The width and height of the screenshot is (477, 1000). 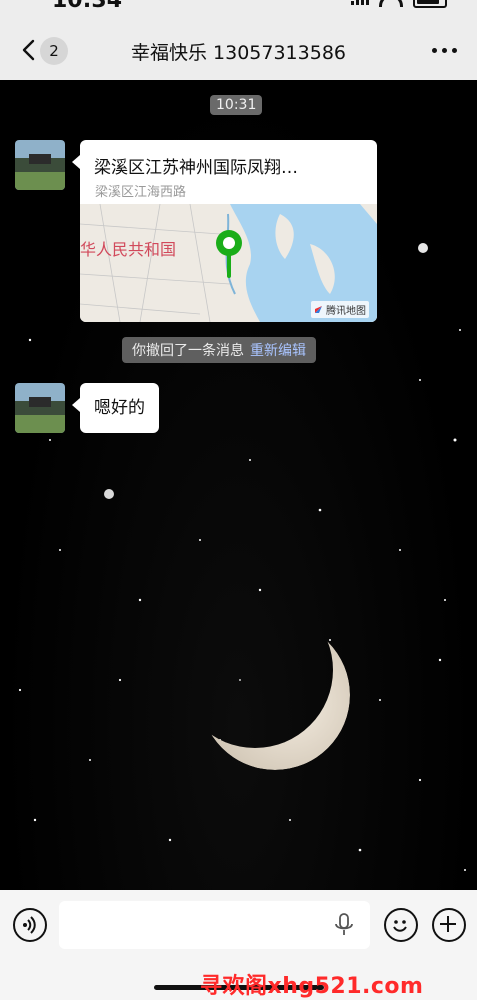 I want to click on map-thumbnail: 华人民共和国 腾讯地图, so click(x=228, y=263).